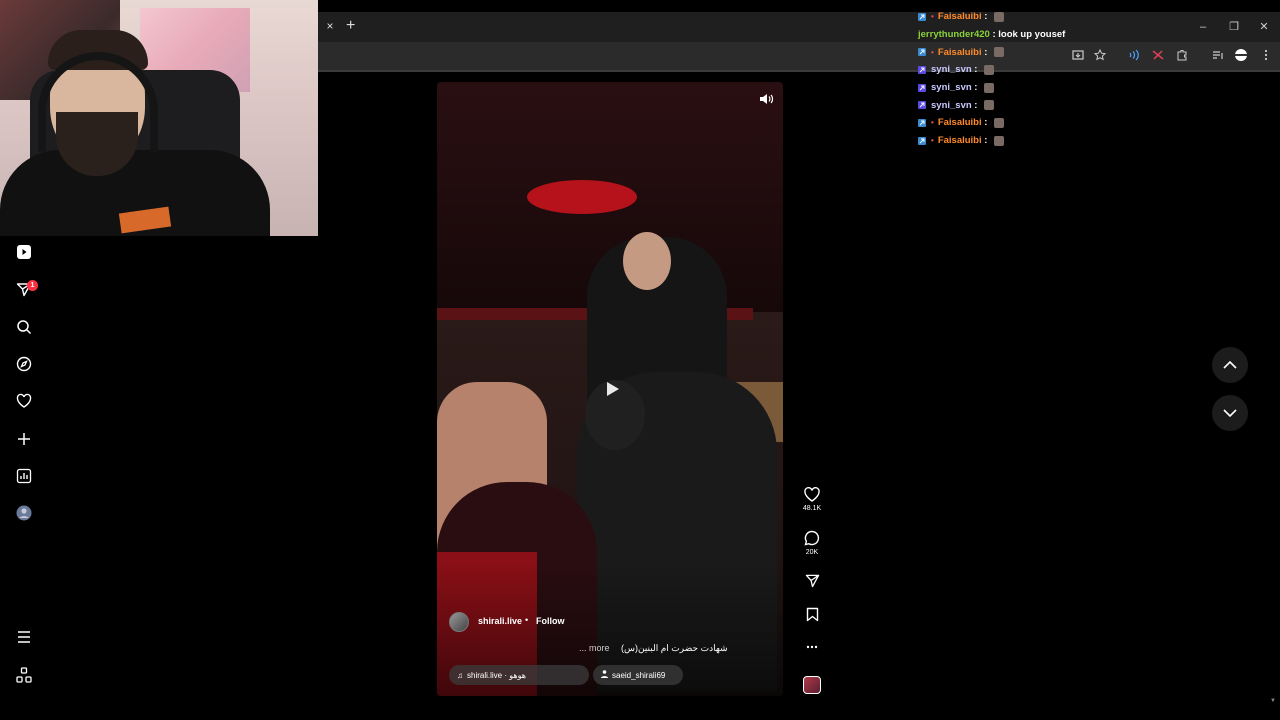 The image size is (1280, 720). I want to click on reel-audio-thumbnail, so click(812, 685).